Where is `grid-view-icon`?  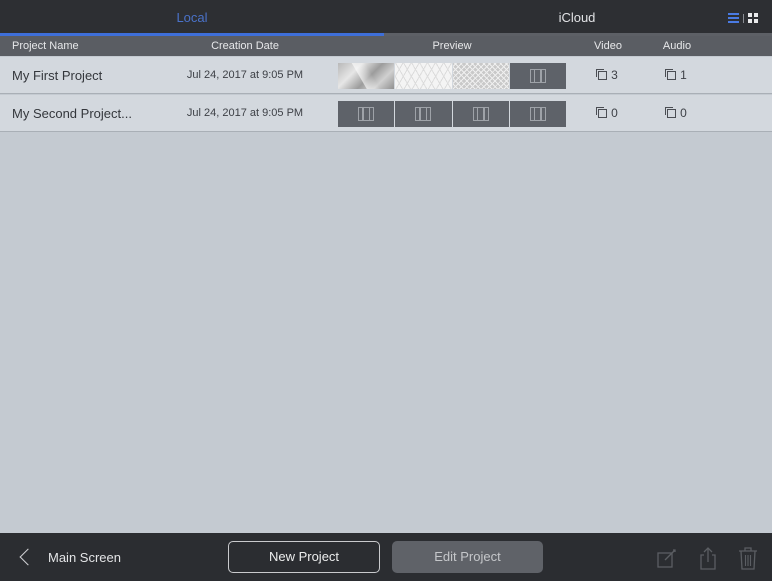
grid-view-icon is located at coordinates (753, 18).